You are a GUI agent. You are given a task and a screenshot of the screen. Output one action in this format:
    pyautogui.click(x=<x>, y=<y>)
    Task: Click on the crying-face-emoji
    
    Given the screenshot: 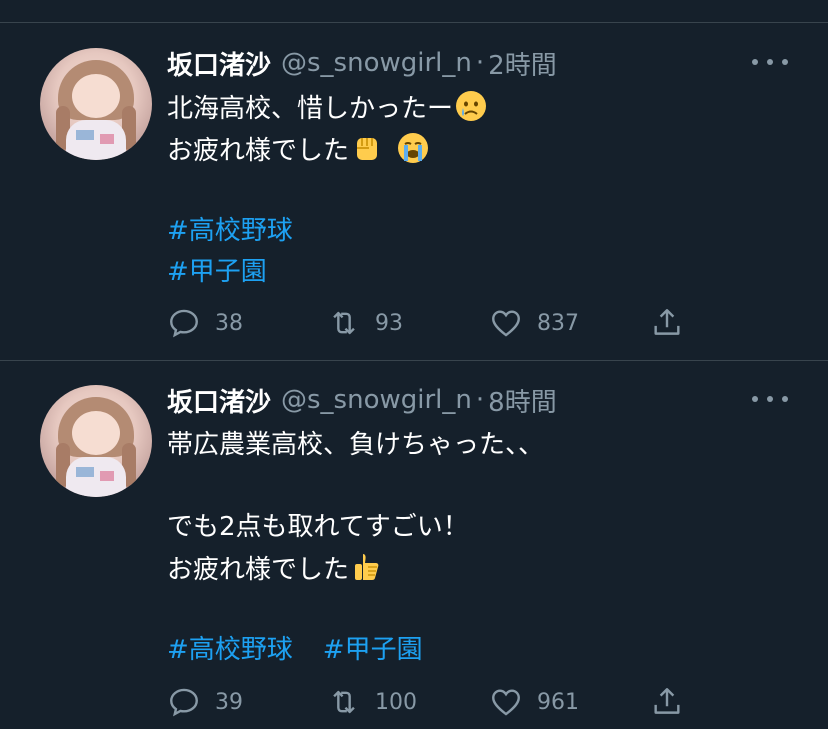 What is the action you would take?
    pyautogui.click(x=471, y=106)
    